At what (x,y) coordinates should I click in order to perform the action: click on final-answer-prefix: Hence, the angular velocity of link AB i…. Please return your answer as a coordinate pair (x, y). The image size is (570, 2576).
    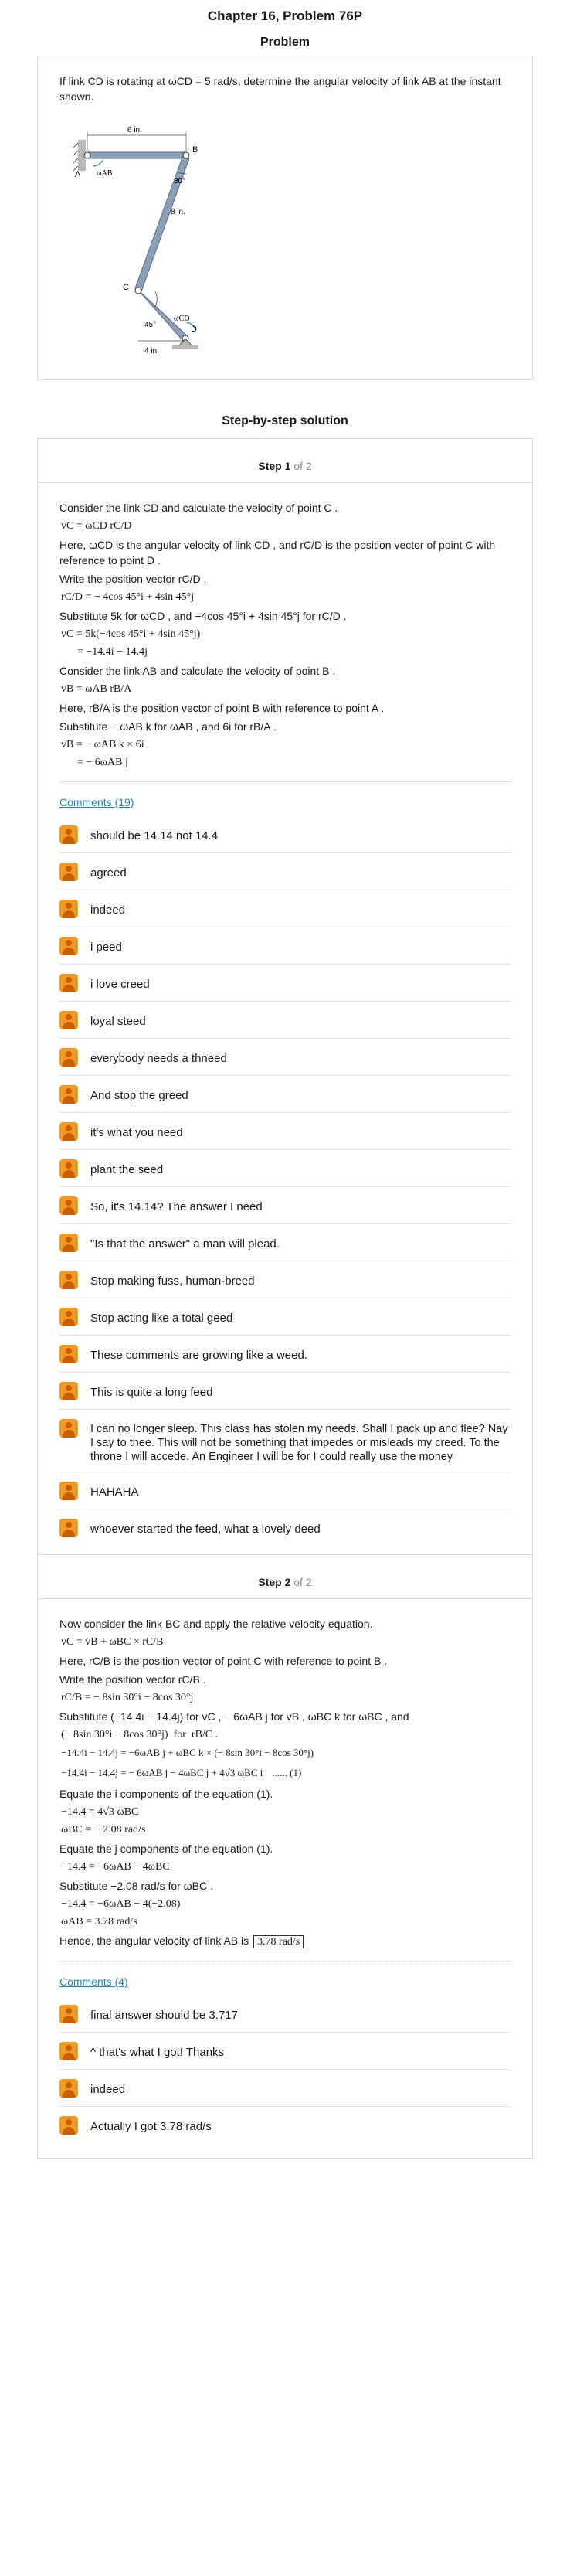
    Looking at the image, I should click on (156, 1941).